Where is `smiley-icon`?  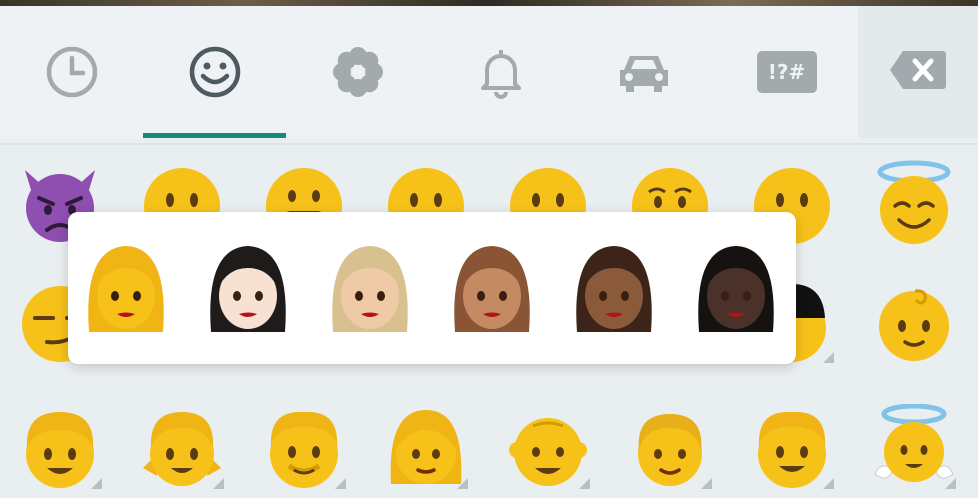
smiley-icon is located at coordinates (215, 72).